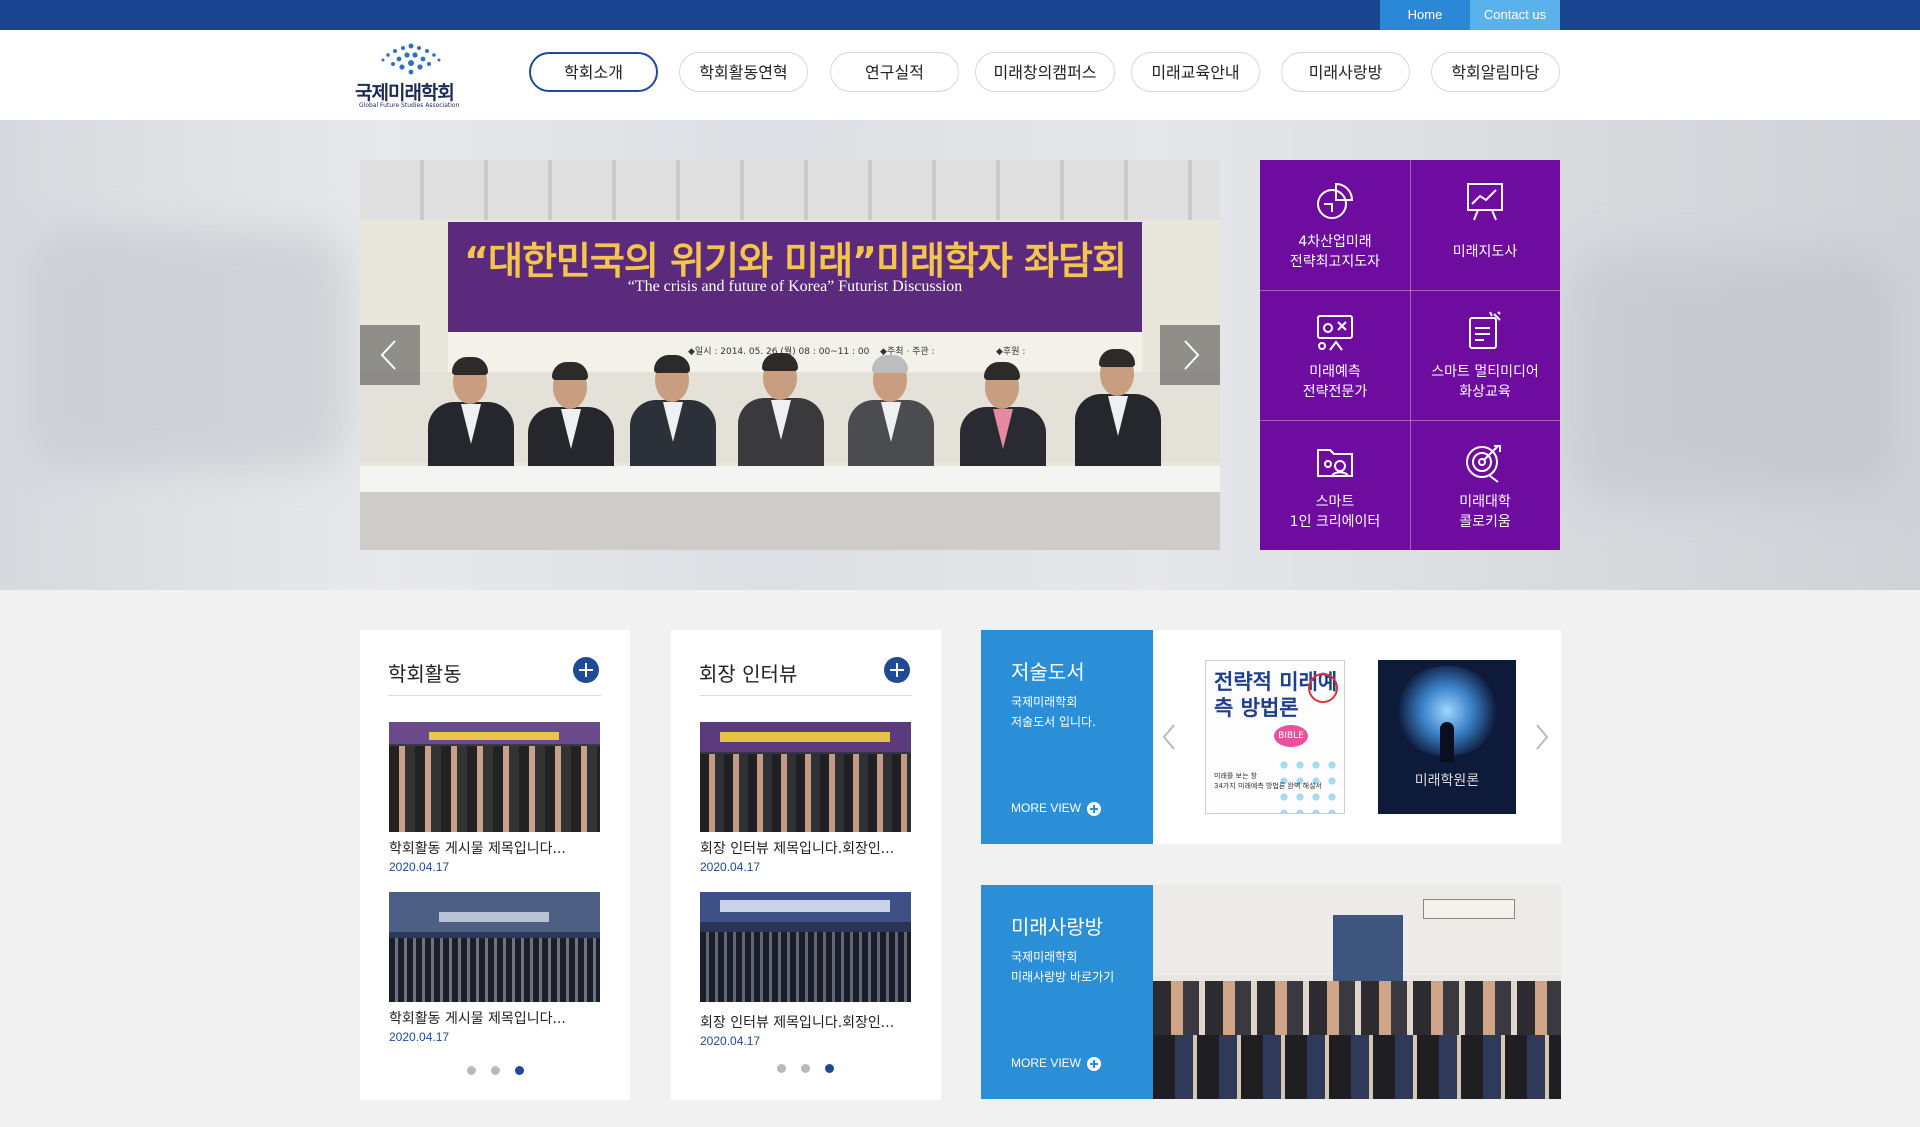 The image size is (1920, 1127). I want to click on slide-table, so click(790, 479).